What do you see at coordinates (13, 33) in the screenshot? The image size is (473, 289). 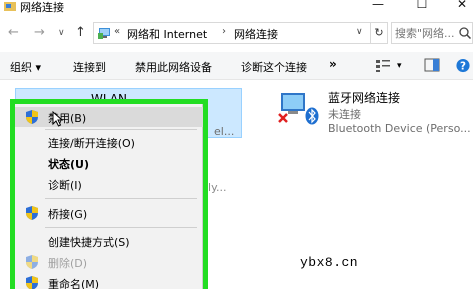 I see `back-button: ←` at bounding box center [13, 33].